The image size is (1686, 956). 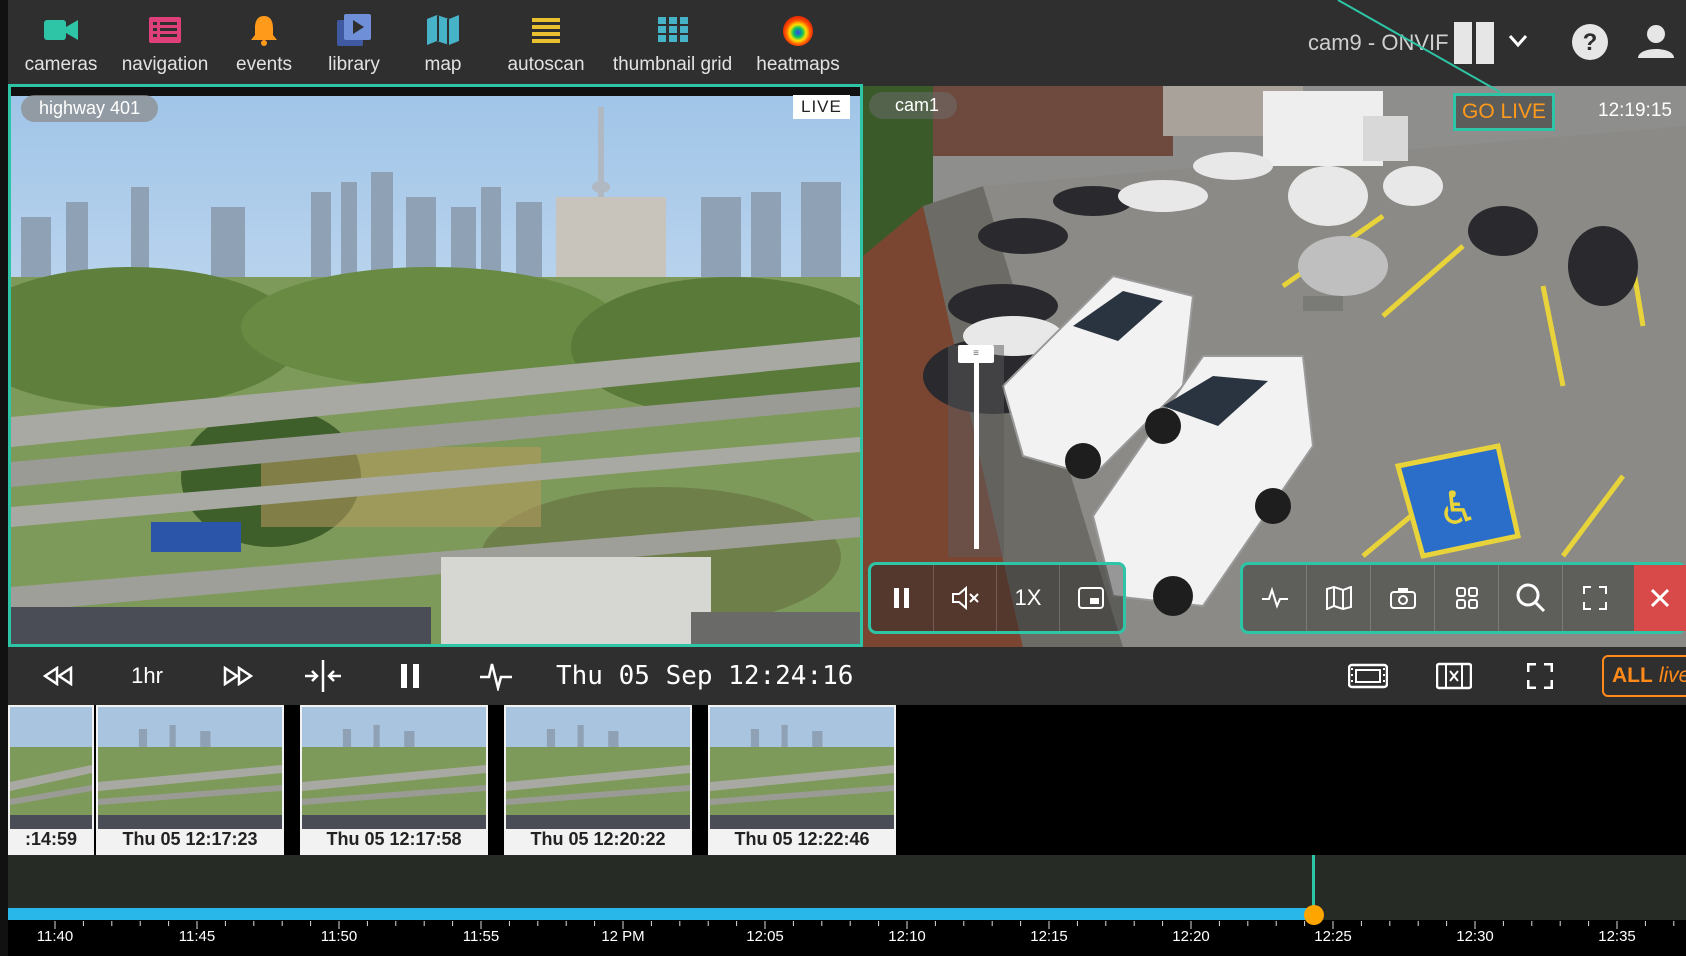 What do you see at coordinates (1368, 676) in the screenshot?
I see `filmstrip-button` at bounding box center [1368, 676].